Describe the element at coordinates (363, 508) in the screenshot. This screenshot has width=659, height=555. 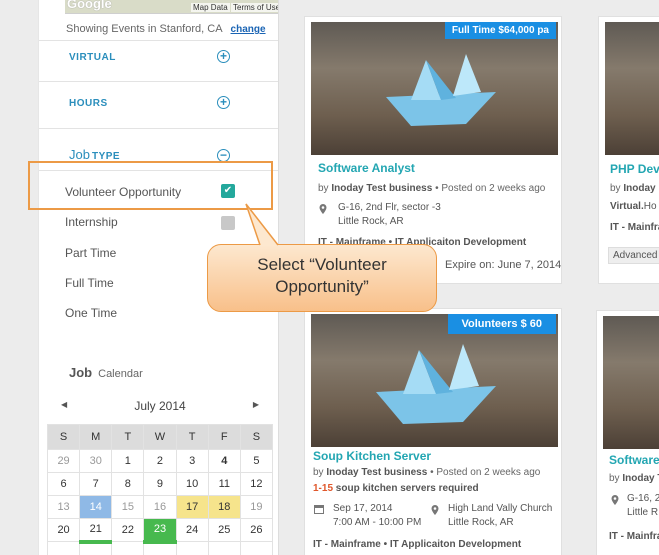
I see `event-date: Sep 17, 2014` at that location.